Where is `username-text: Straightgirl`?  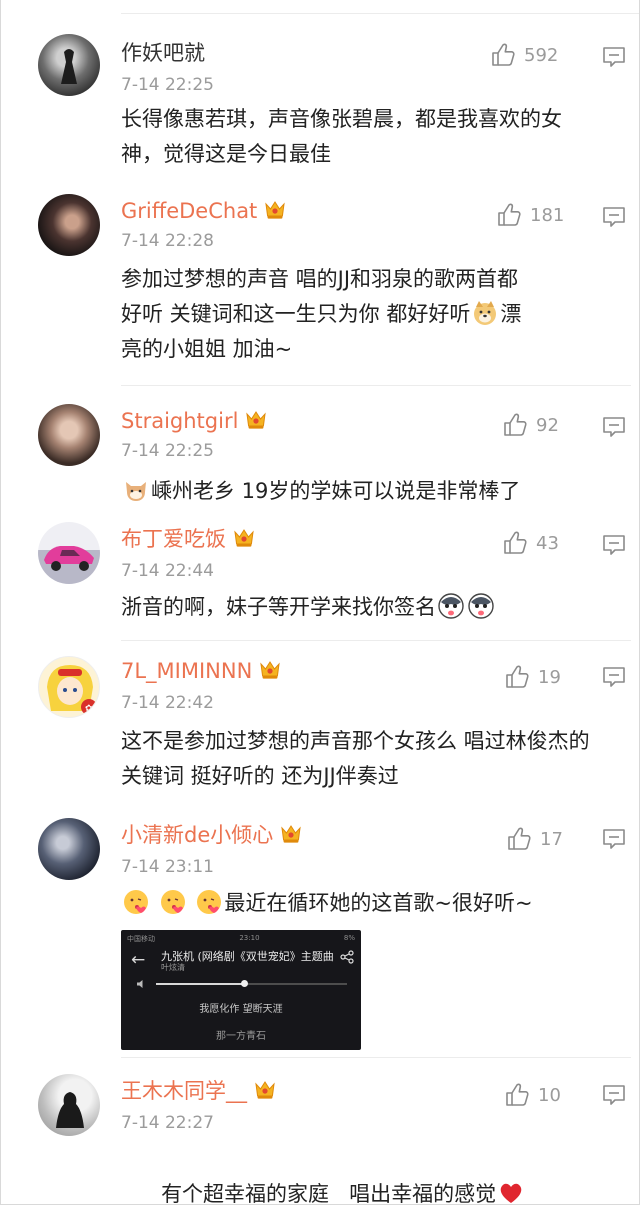
username-text: Straightgirl is located at coordinates (179, 421).